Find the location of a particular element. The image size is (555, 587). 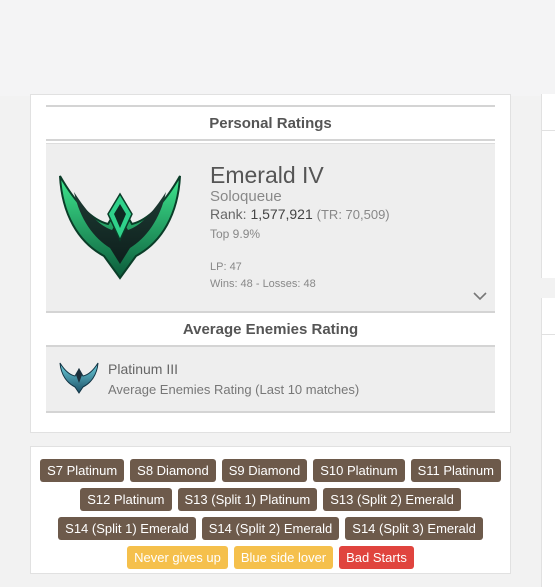

tag-badge: S10 Platinum is located at coordinates (359, 470).